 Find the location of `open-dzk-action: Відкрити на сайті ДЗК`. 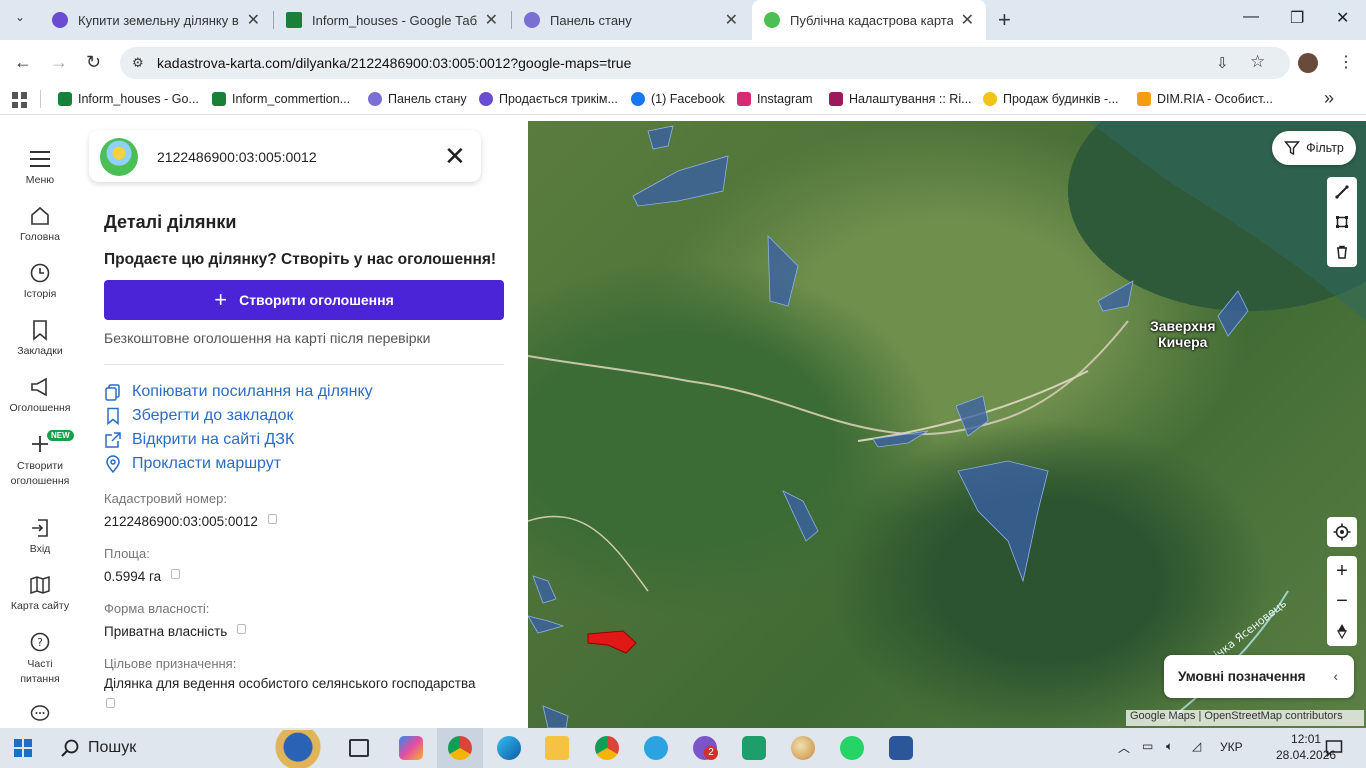

open-dzk-action: Відкрити на сайті ДЗК is located at coordinates (199, 440).